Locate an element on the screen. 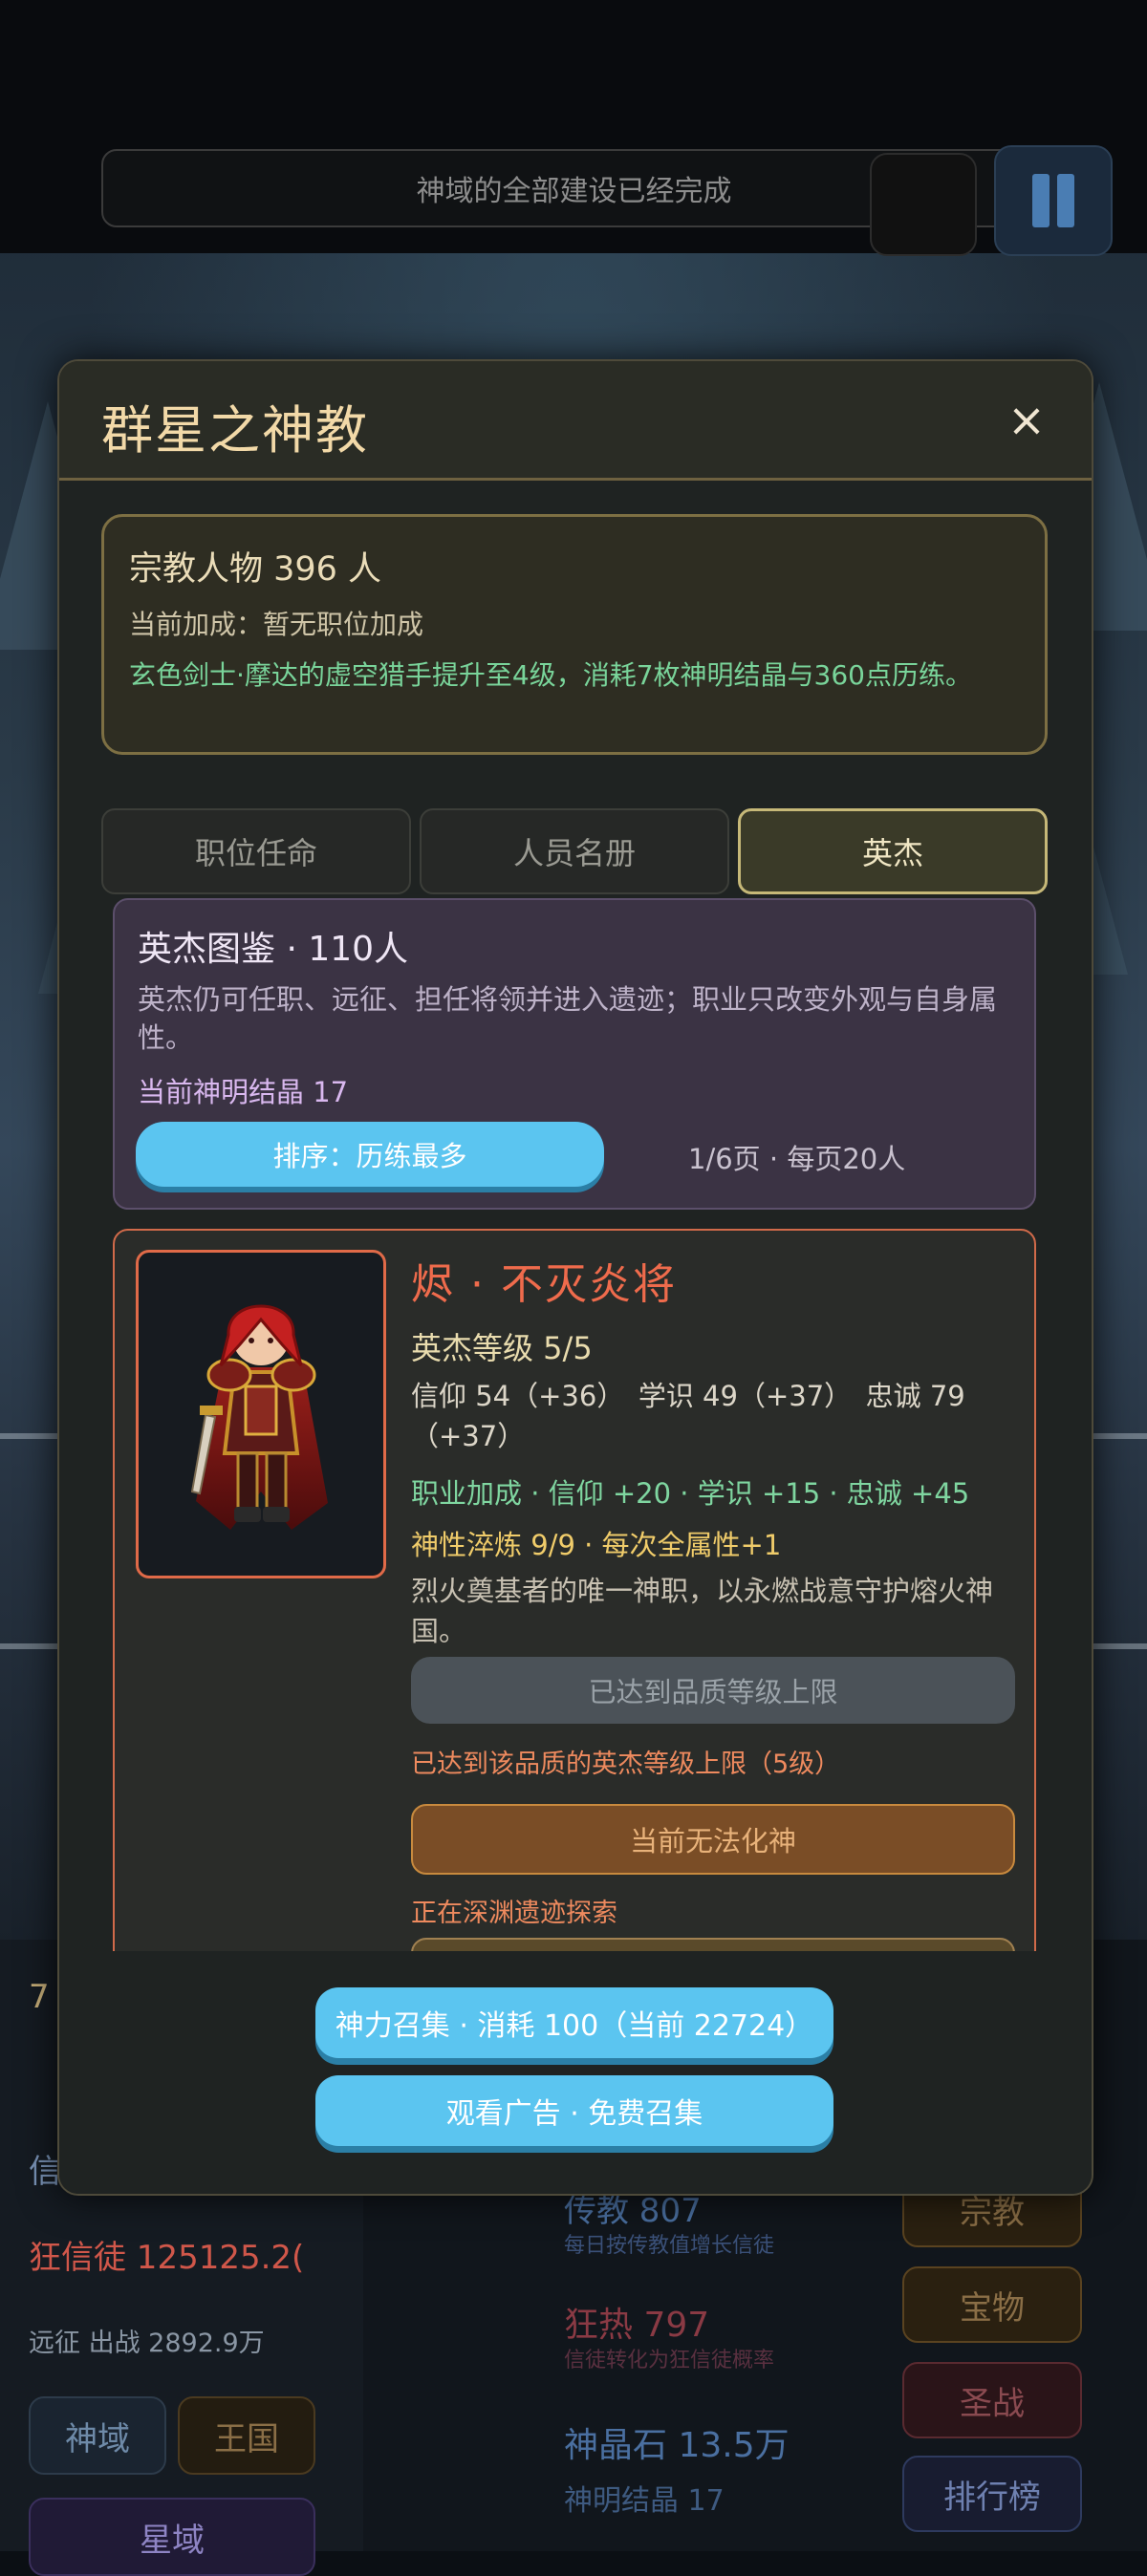 The width and height of the screenshot is (1147, 2576). hero-codex-desc: 英杰仍可任职、远征、担任将领并进入遗迹；职业只改变外观与自身属性。 is located at coordinates (568, 1018).